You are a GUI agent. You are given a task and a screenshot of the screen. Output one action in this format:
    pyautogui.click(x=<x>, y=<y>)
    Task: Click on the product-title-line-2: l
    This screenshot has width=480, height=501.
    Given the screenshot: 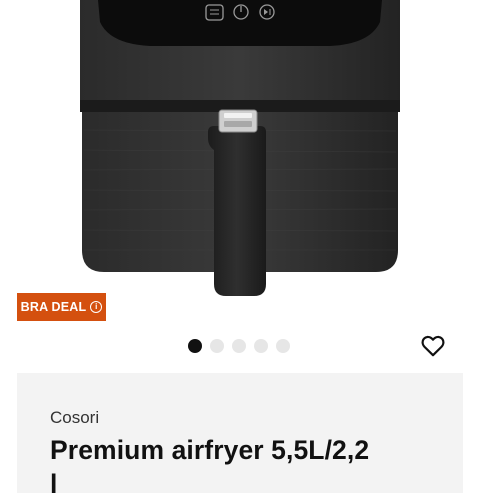 What is the action you would take?
    pyautogui.click(x=54, y=484)
    